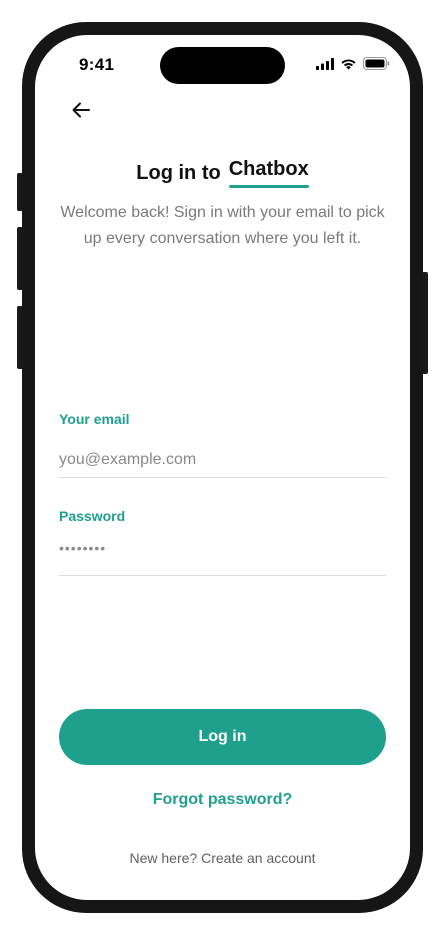  Describe the element at coordinates (222, 173) in the screenshot. I see `page-title: Log in to Chatbox` at that location.